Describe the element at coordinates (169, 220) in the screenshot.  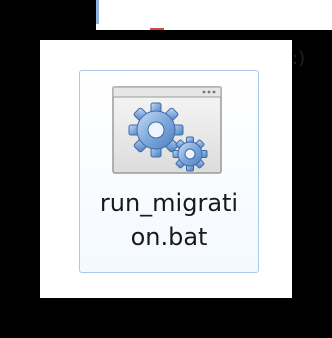
I see `file-name-label: run_migrati on.bat` at that location.